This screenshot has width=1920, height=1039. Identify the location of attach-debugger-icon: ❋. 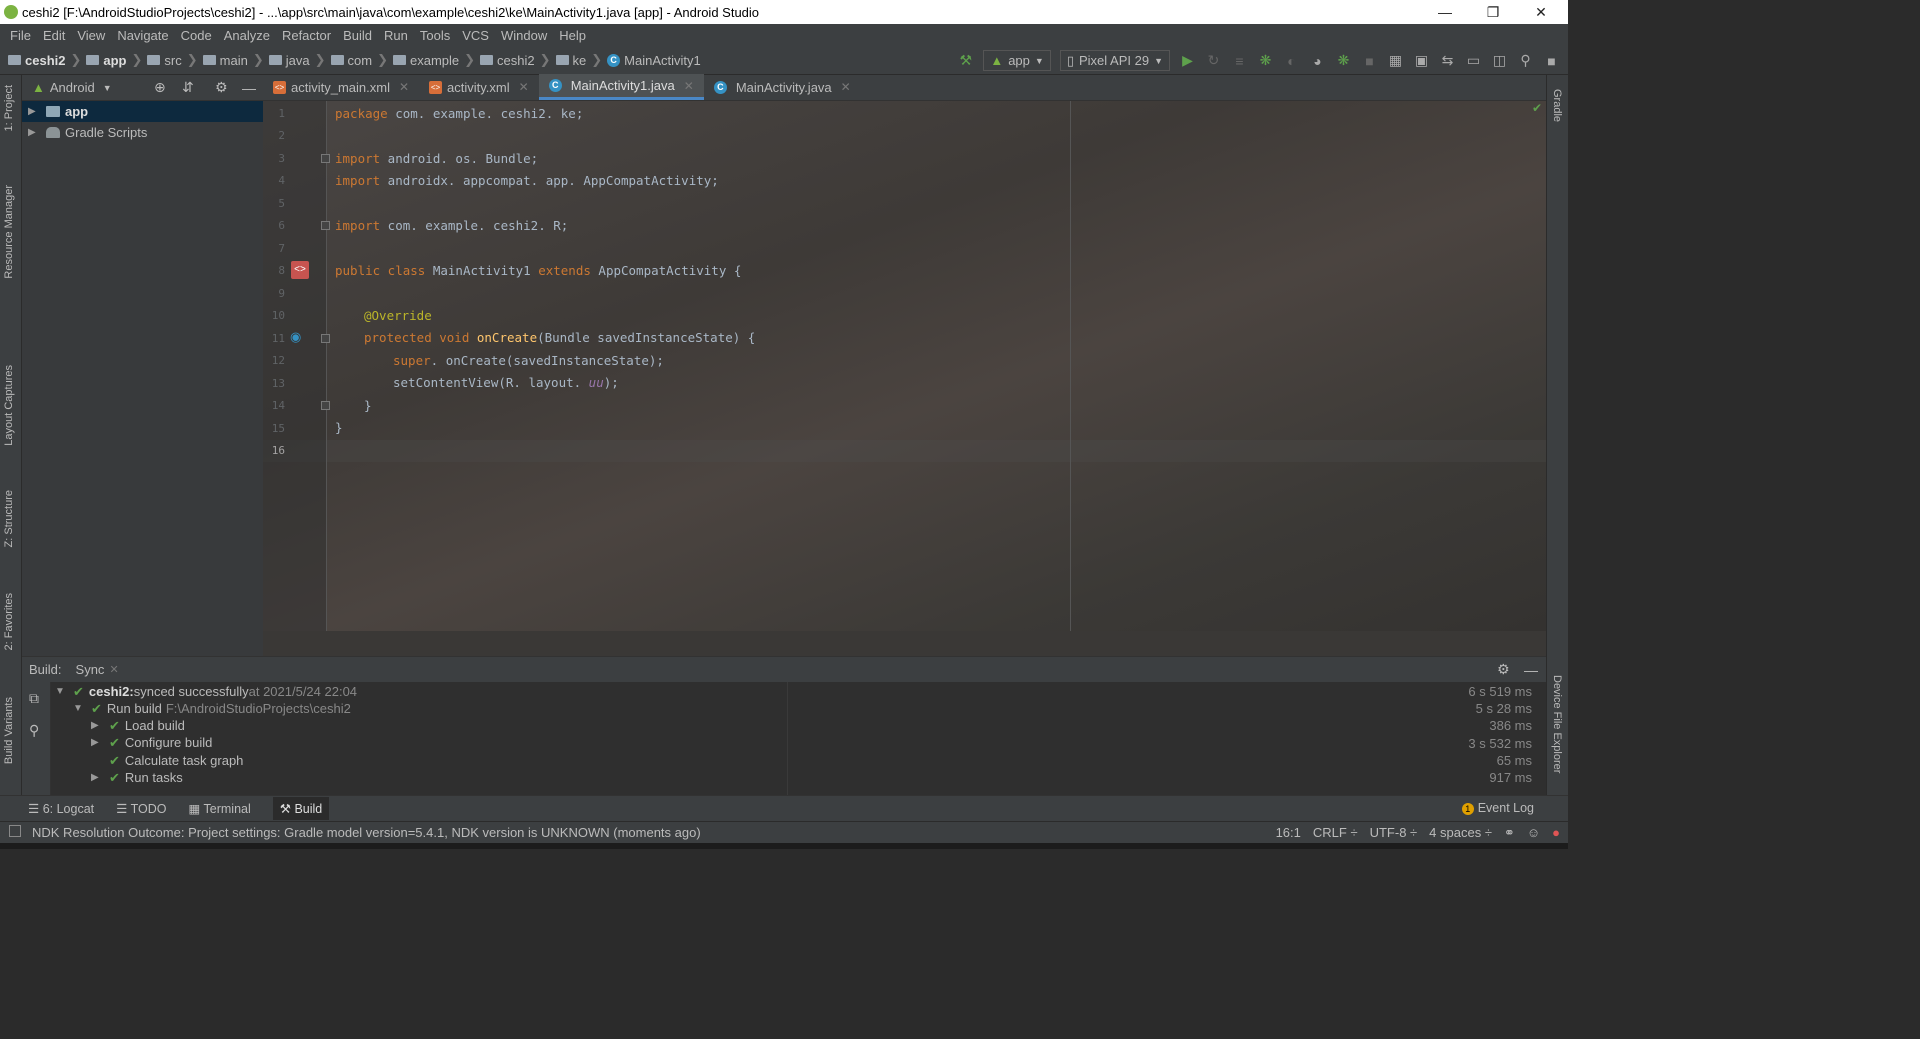
(1343, 60).